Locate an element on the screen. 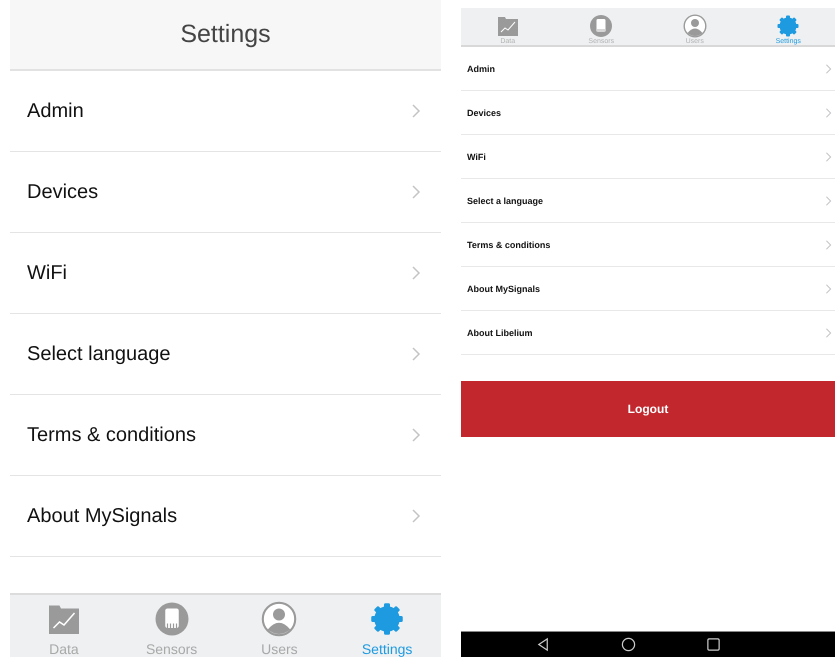 This screenshot has width=835, height=657. settings-row: Select language is located at coordinates (225, 354).